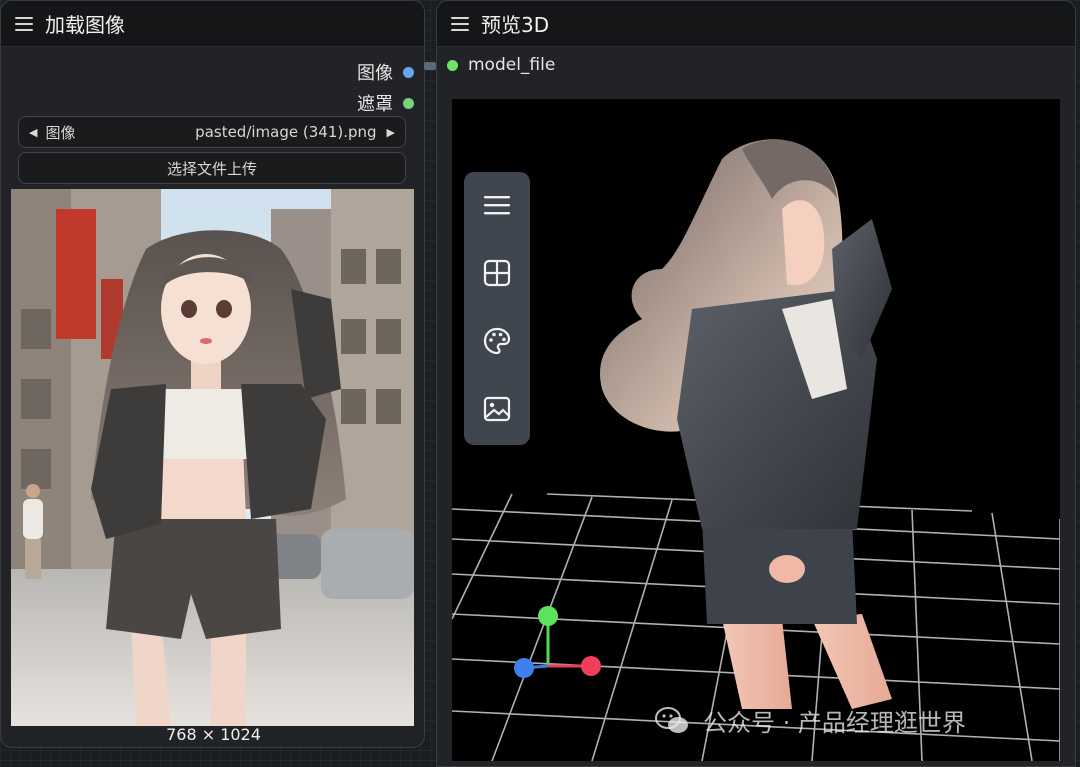  What do you see at coordinates (85, 25) in the screenshot?
I see `node-title: 加载图像` at bounding box center [85, 25].